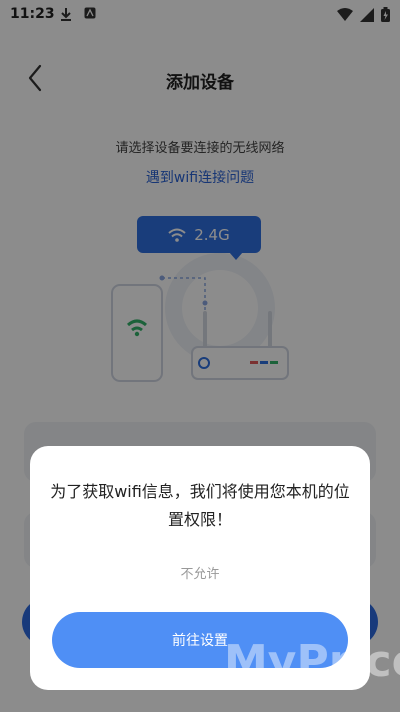 The width and height of the screenshot is (400, 712). I want to click on deny-button: 不允许, so click(200, 572).